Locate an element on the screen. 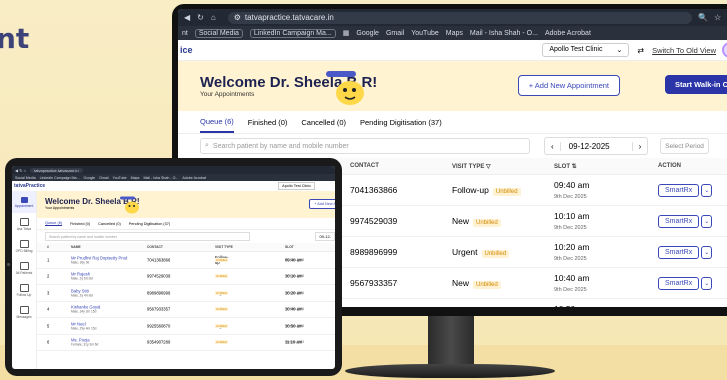 This screenshot has height=380, width=727. sidebar-item-messages: Messages is located at coordinates (24, 312).